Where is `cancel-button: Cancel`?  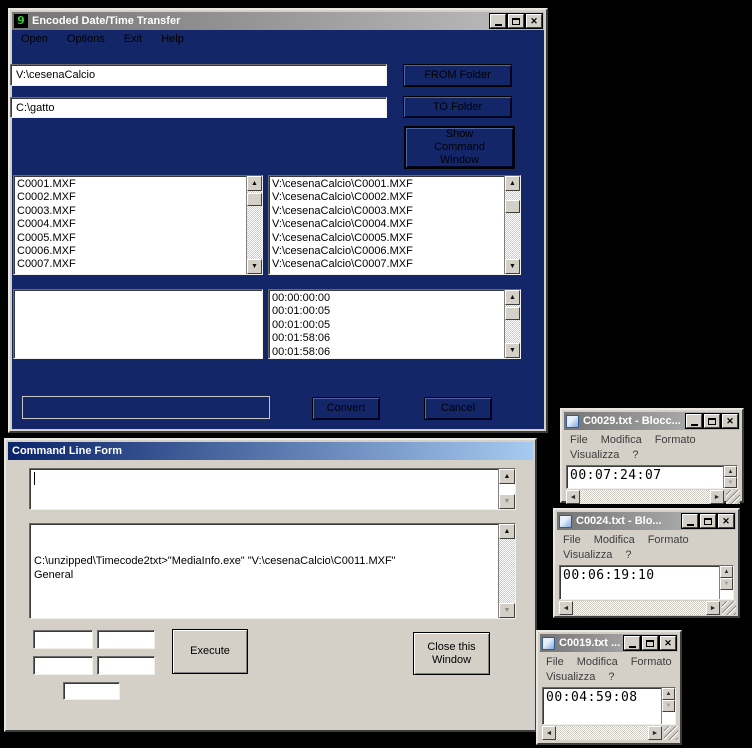
cancel-button: Cancel is located at coordinates (458, 408).